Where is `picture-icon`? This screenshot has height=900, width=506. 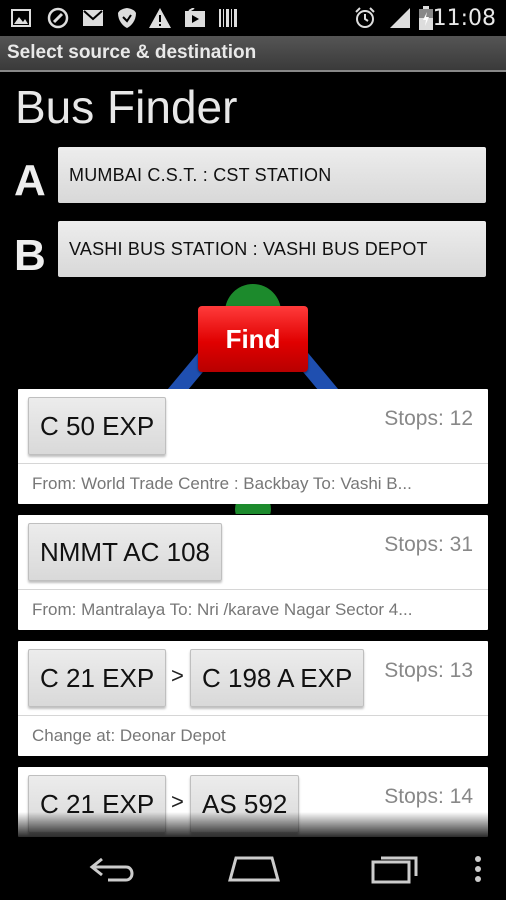 picture-icon is located at coordinates (21, 18).